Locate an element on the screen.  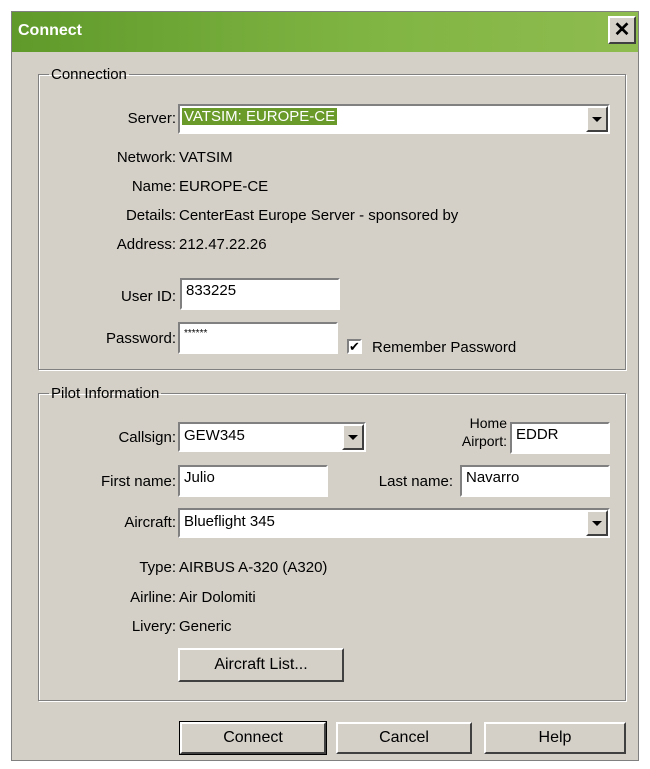
callsign-dropdown-button is located at coordinates (353, 437).